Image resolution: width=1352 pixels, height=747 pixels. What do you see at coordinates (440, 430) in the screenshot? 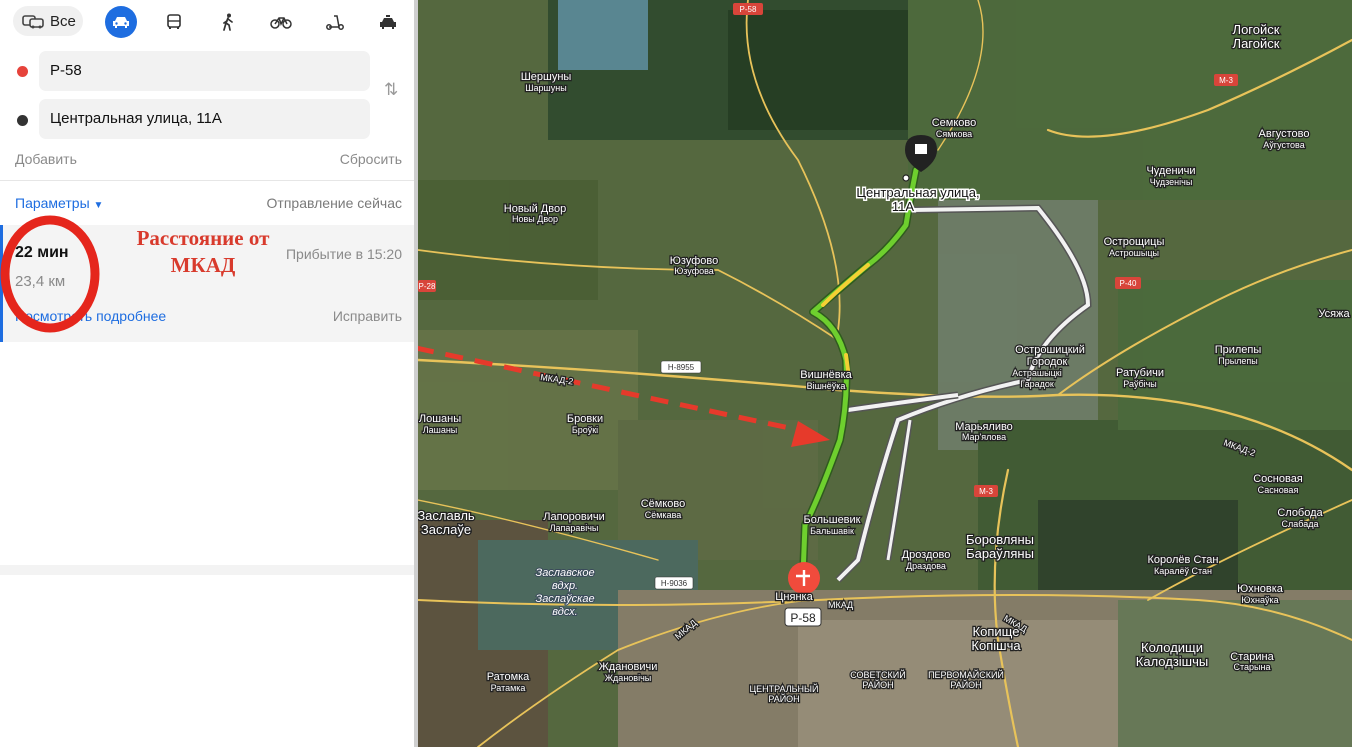
I see `place-label-alt: Лашаны` at bounding box center [440, 430].